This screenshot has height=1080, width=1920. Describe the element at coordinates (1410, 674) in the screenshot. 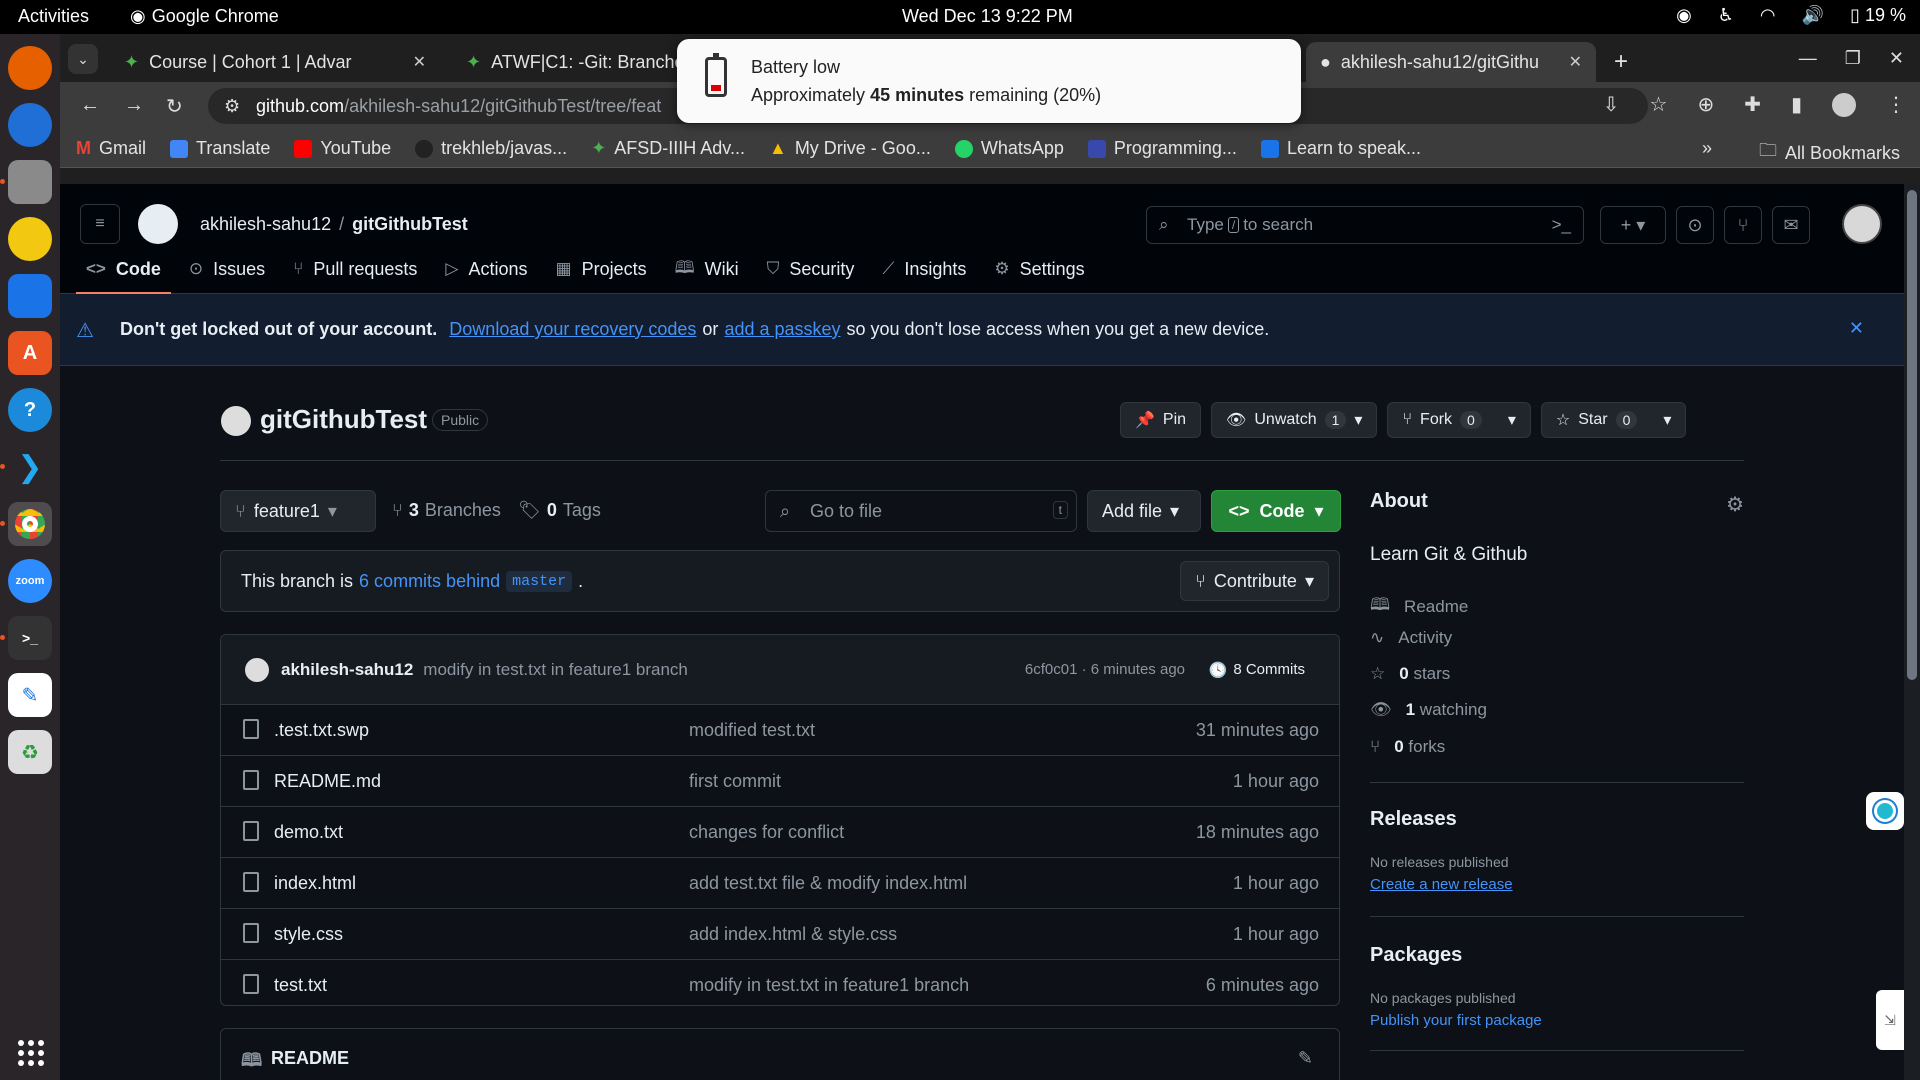

I see `stars-link: ☆ 0 stars` at that location.